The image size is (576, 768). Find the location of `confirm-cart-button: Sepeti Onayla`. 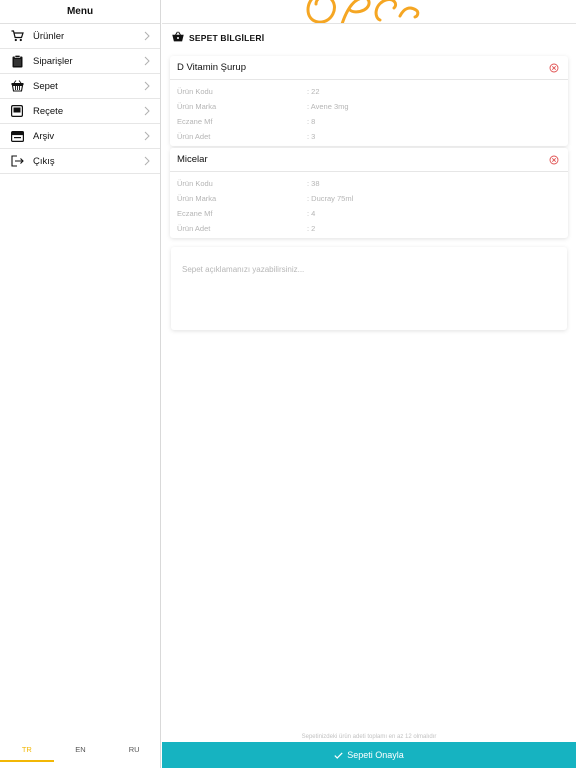

confirm-cart-button: Sepeti Onayla is located at coordinates (369, 755).